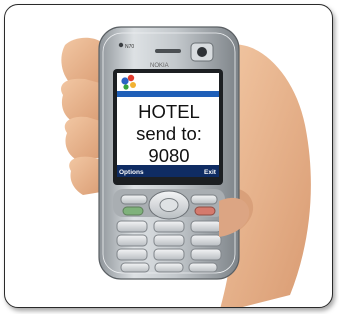 The image size is (339, 314). I want to click on call-key, so click(133, 211).